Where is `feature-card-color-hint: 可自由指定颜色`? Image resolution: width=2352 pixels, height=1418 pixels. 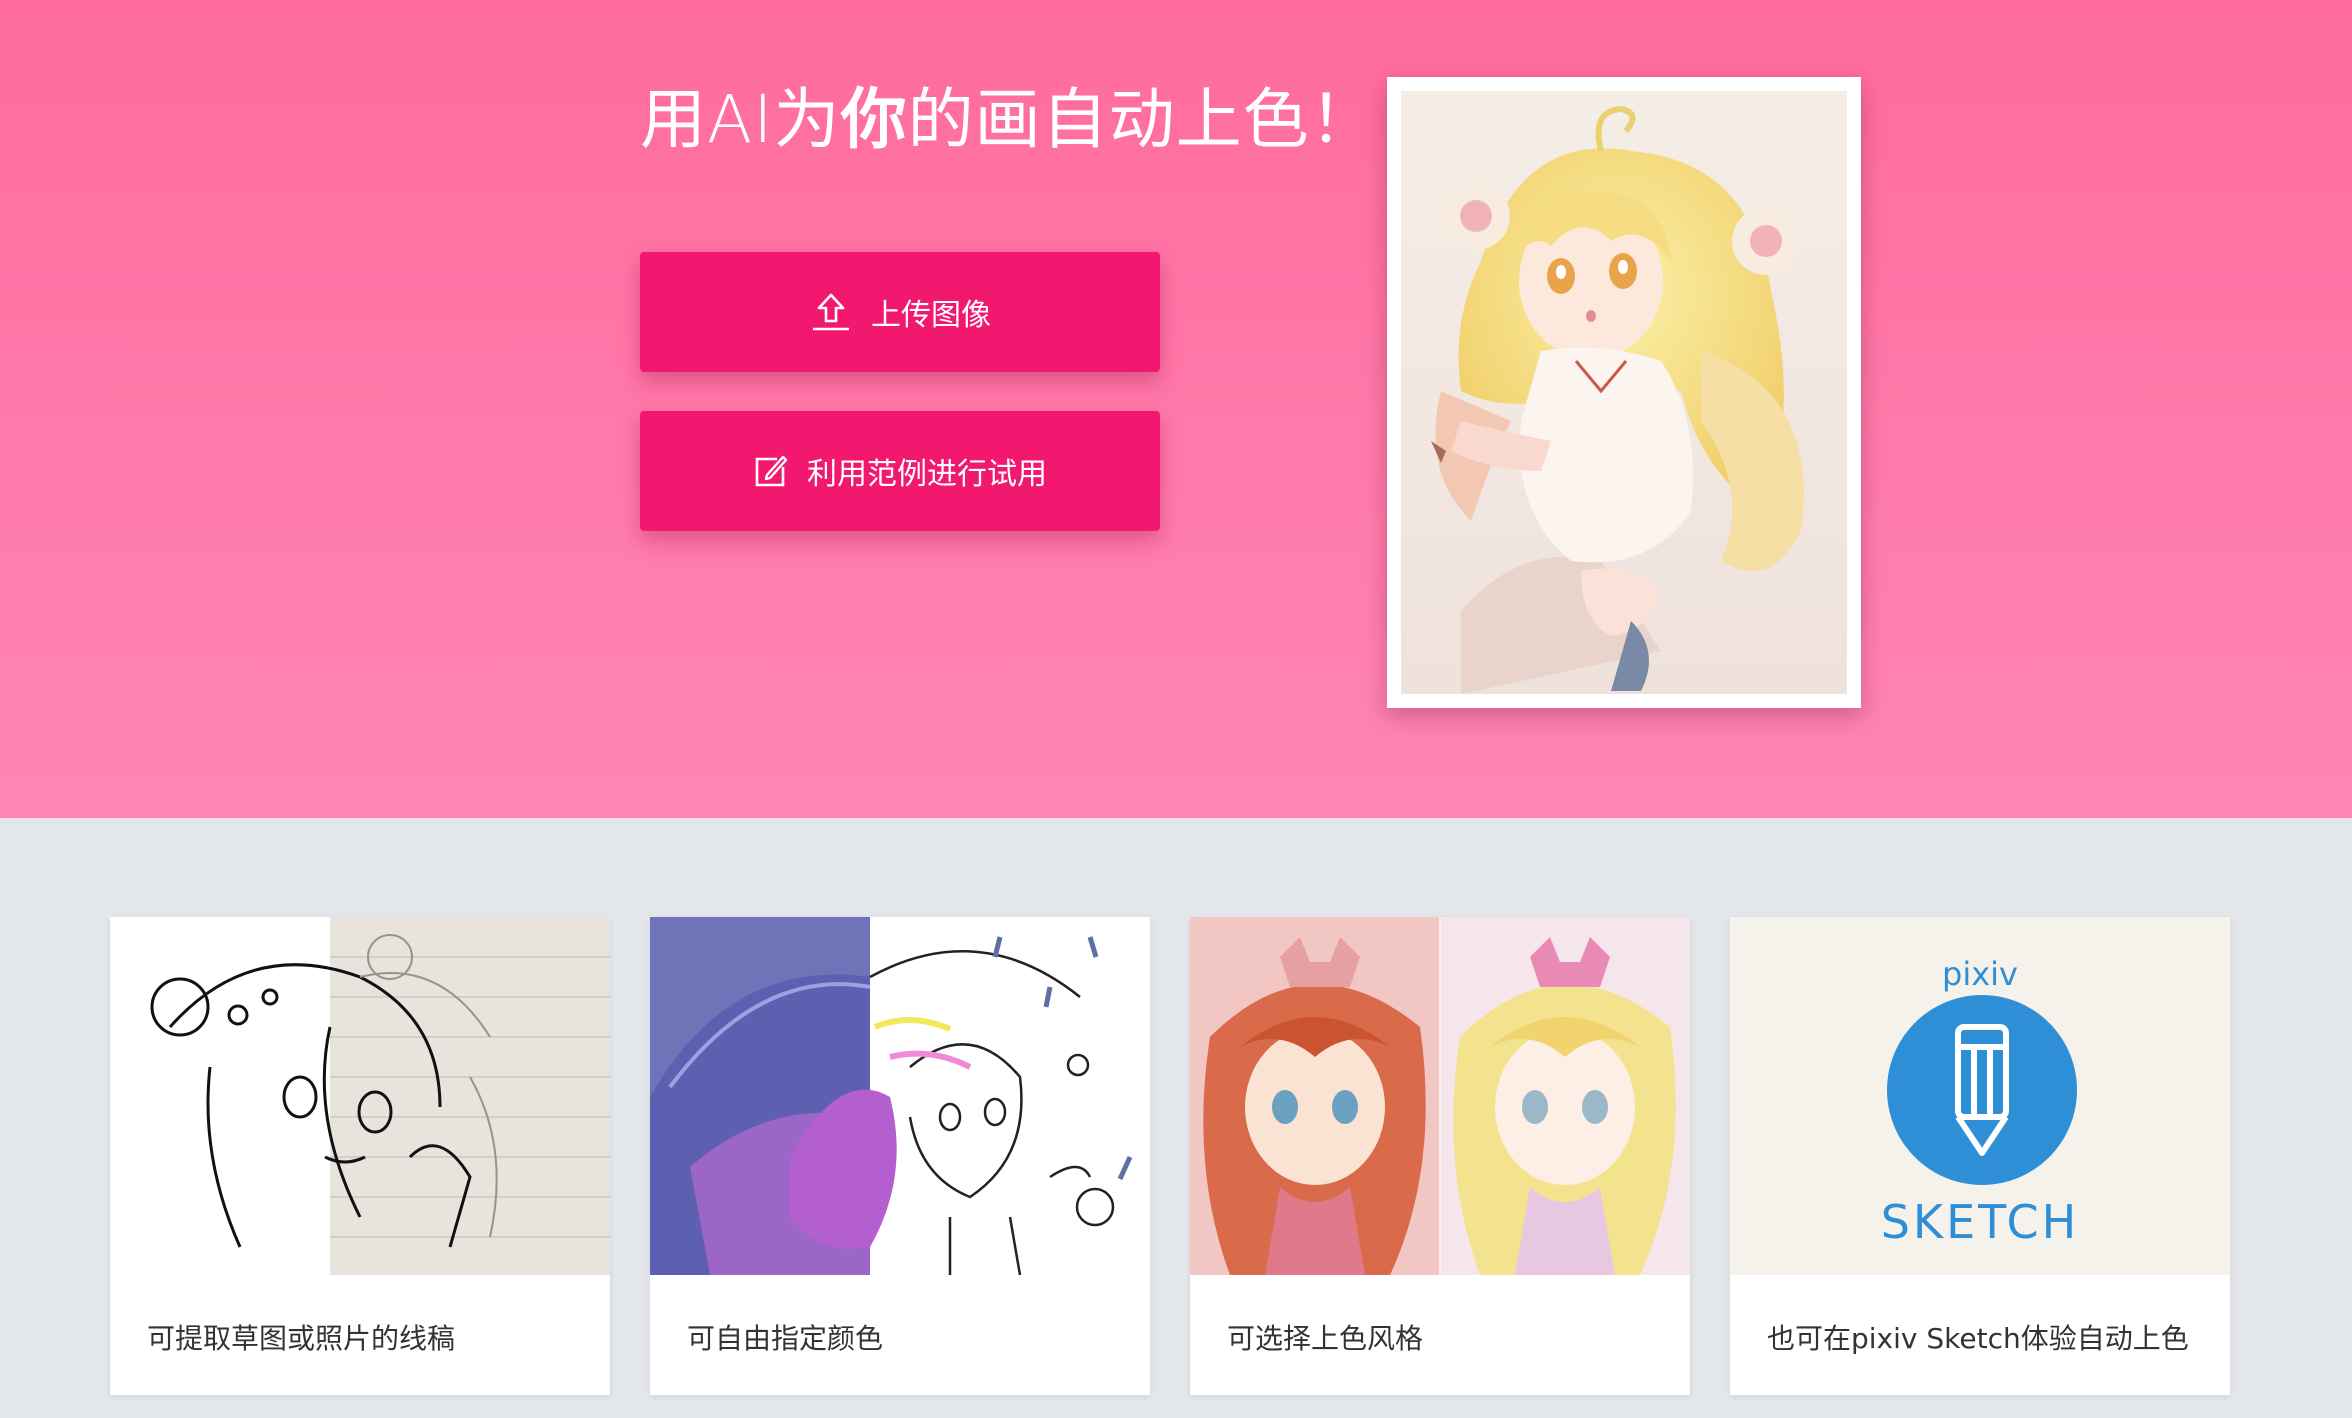
feature-card-color-hint: 可自由指定颜色 is located at coordinates (900, 1156).